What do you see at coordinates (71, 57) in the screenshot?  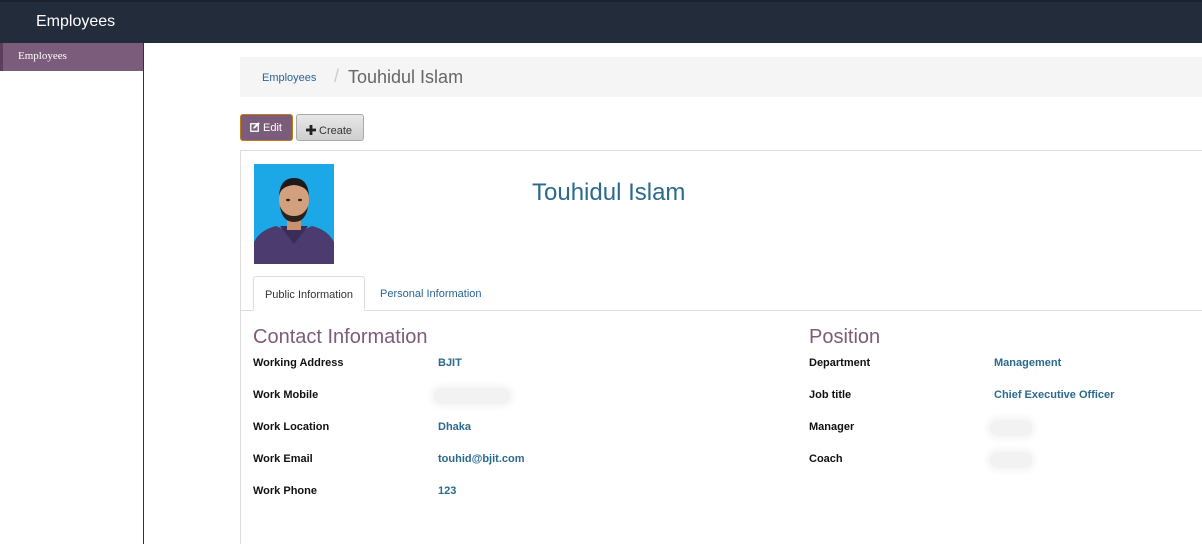 I see `sidebar-item-employees: Employees` at bounding box center [71, 57].